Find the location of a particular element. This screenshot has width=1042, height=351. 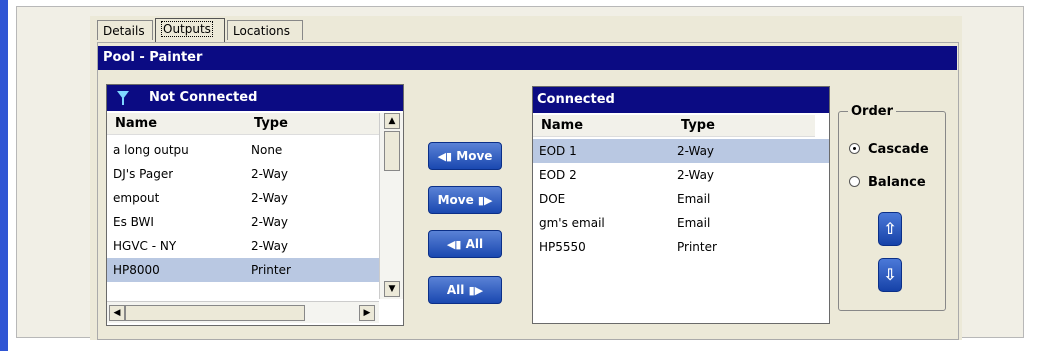

radio-cascade-label: Cascade is located at coordinates (898, 149).